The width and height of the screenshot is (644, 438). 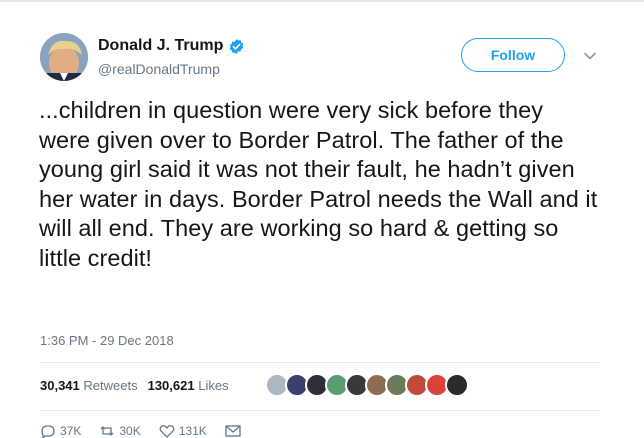 I want to click on retweet-count: 30K, so click(x=130, y=431).